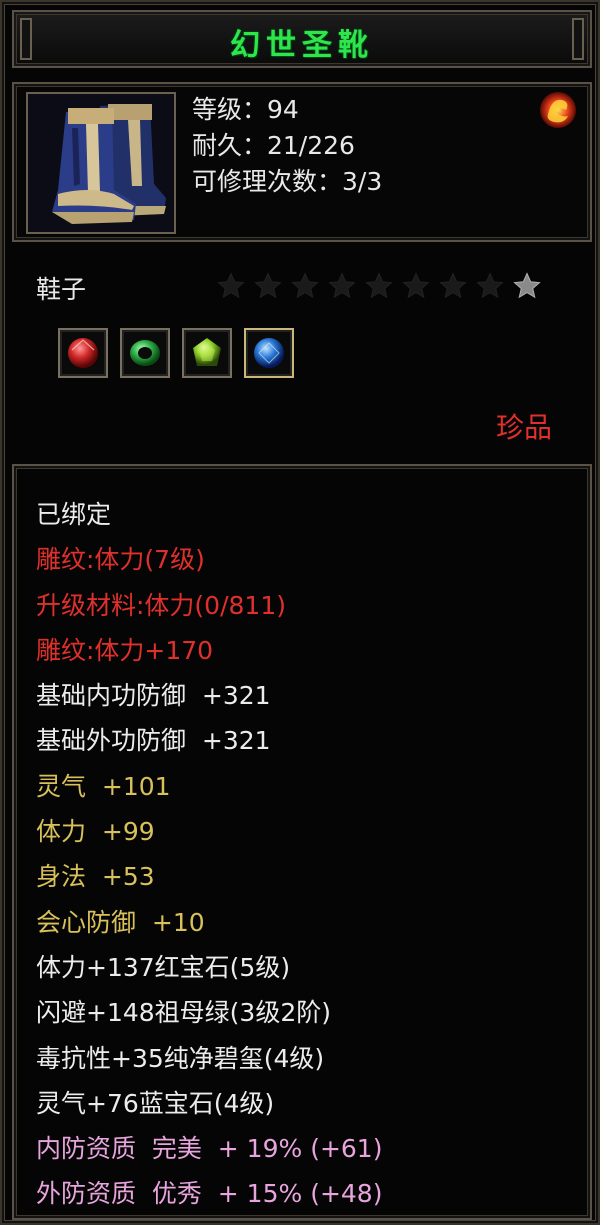  I want to click on emerald-ring-icon, so click(145, 353).